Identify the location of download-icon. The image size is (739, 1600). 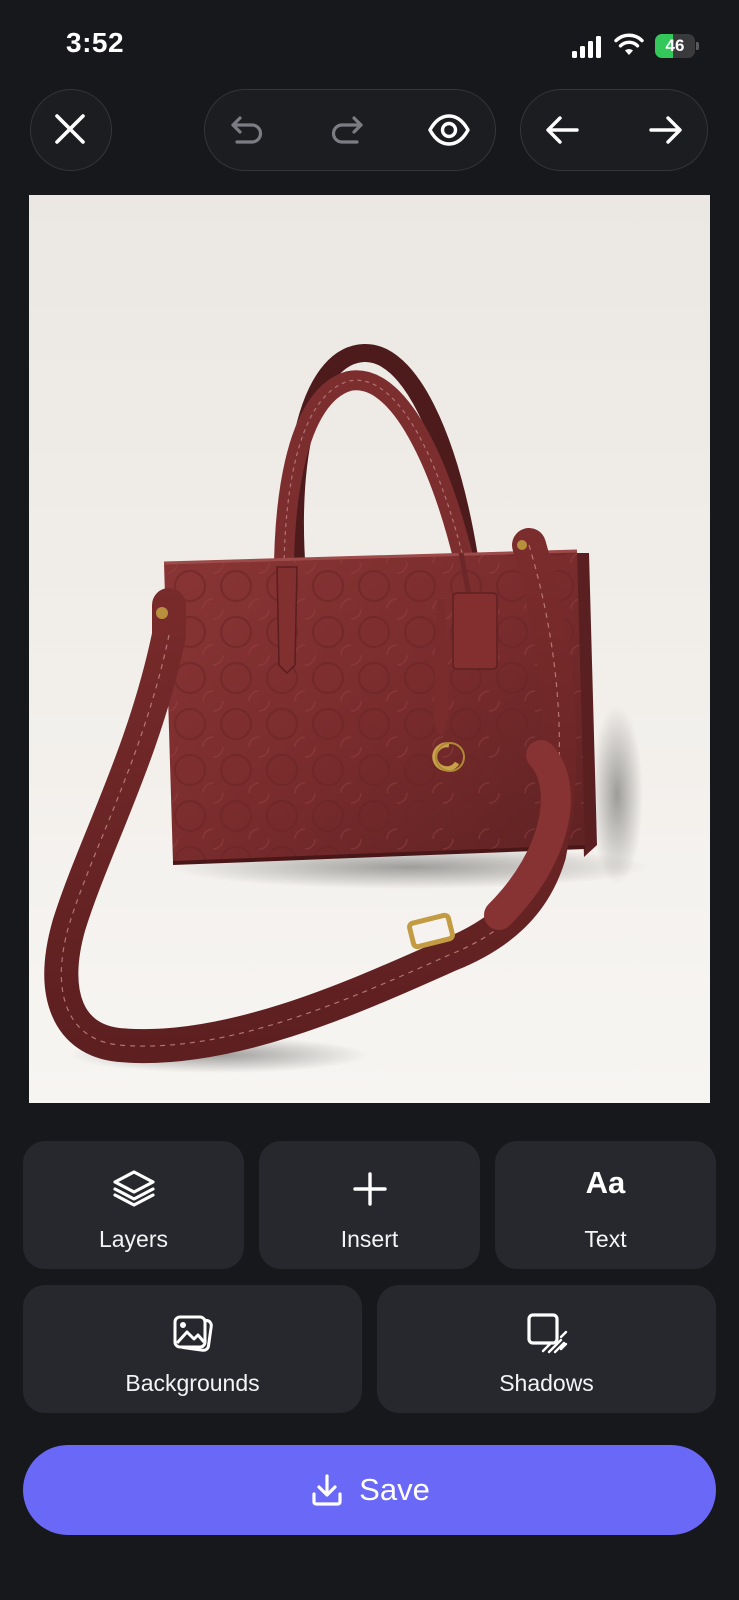
(327, 1490).